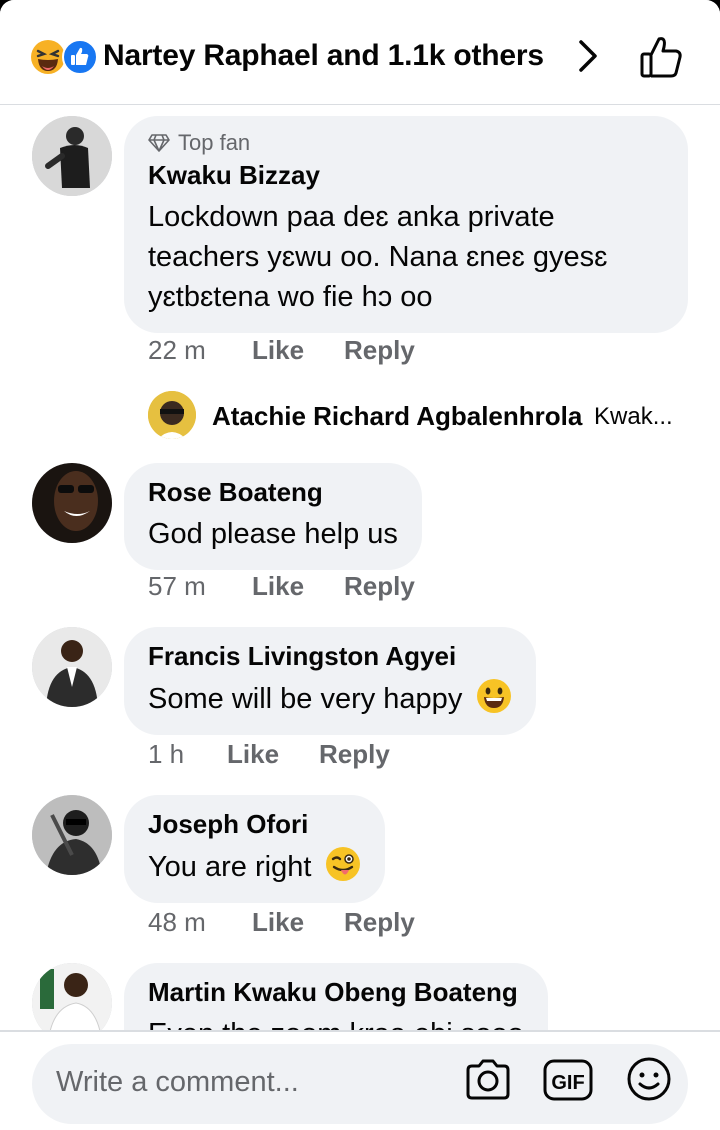  Describe the element at coordinates (351, 217) in the screenshot. I see `comment-line: Lockdown paa deɛ anka private` at that location.